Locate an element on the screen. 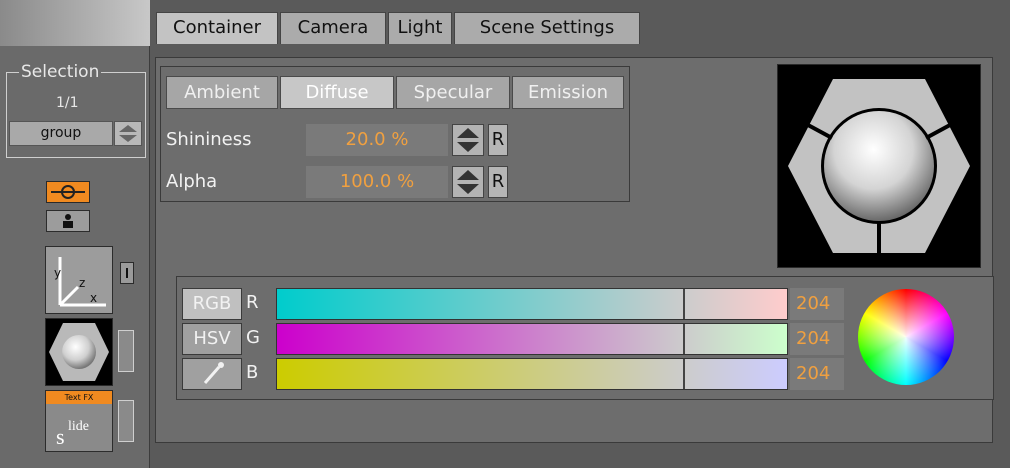 The height and width of the screenshot is (468, 1010). material-preview is located at coordinates (879, 166).